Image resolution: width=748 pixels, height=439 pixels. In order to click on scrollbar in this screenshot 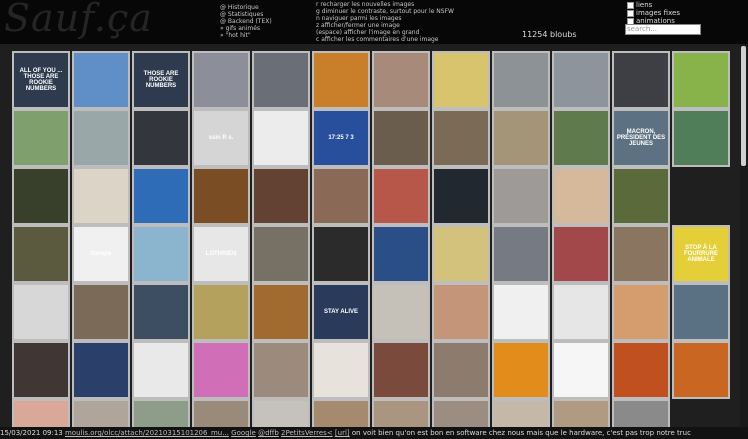, I will do `click(744, 235)`.